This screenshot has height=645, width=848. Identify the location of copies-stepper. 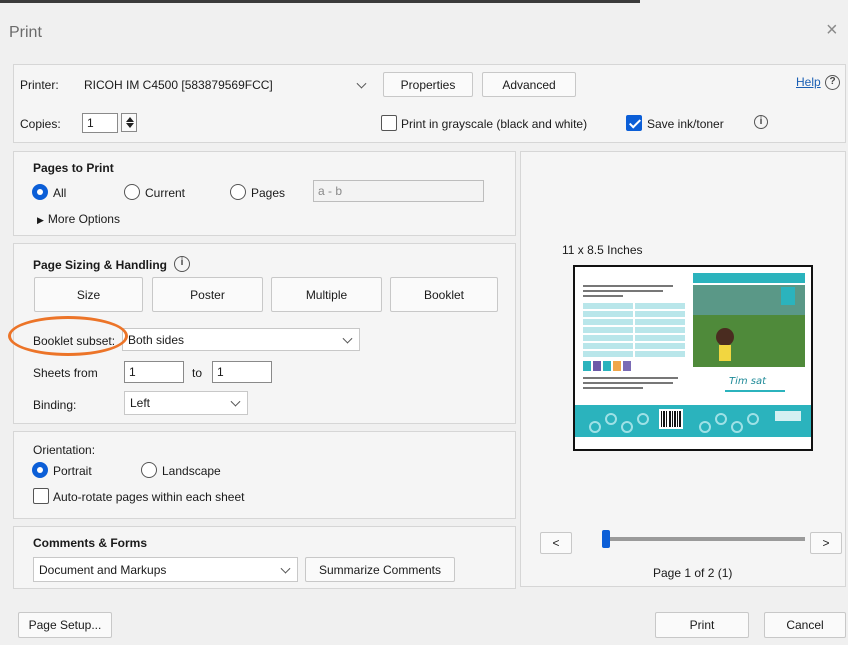
(129, 122).